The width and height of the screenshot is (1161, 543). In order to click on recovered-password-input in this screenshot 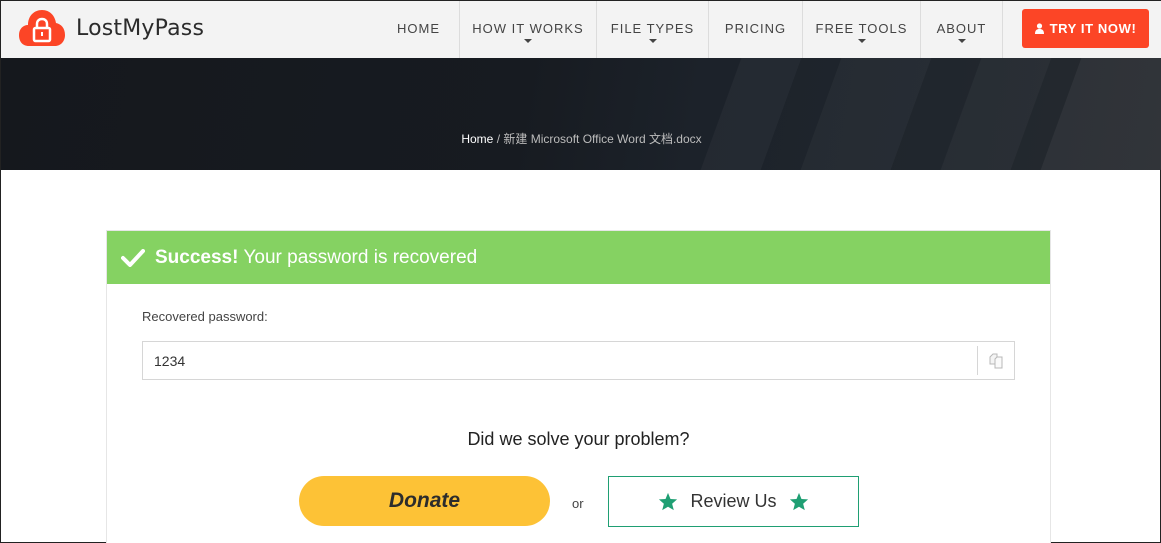, I will do `click(560, 360)`.